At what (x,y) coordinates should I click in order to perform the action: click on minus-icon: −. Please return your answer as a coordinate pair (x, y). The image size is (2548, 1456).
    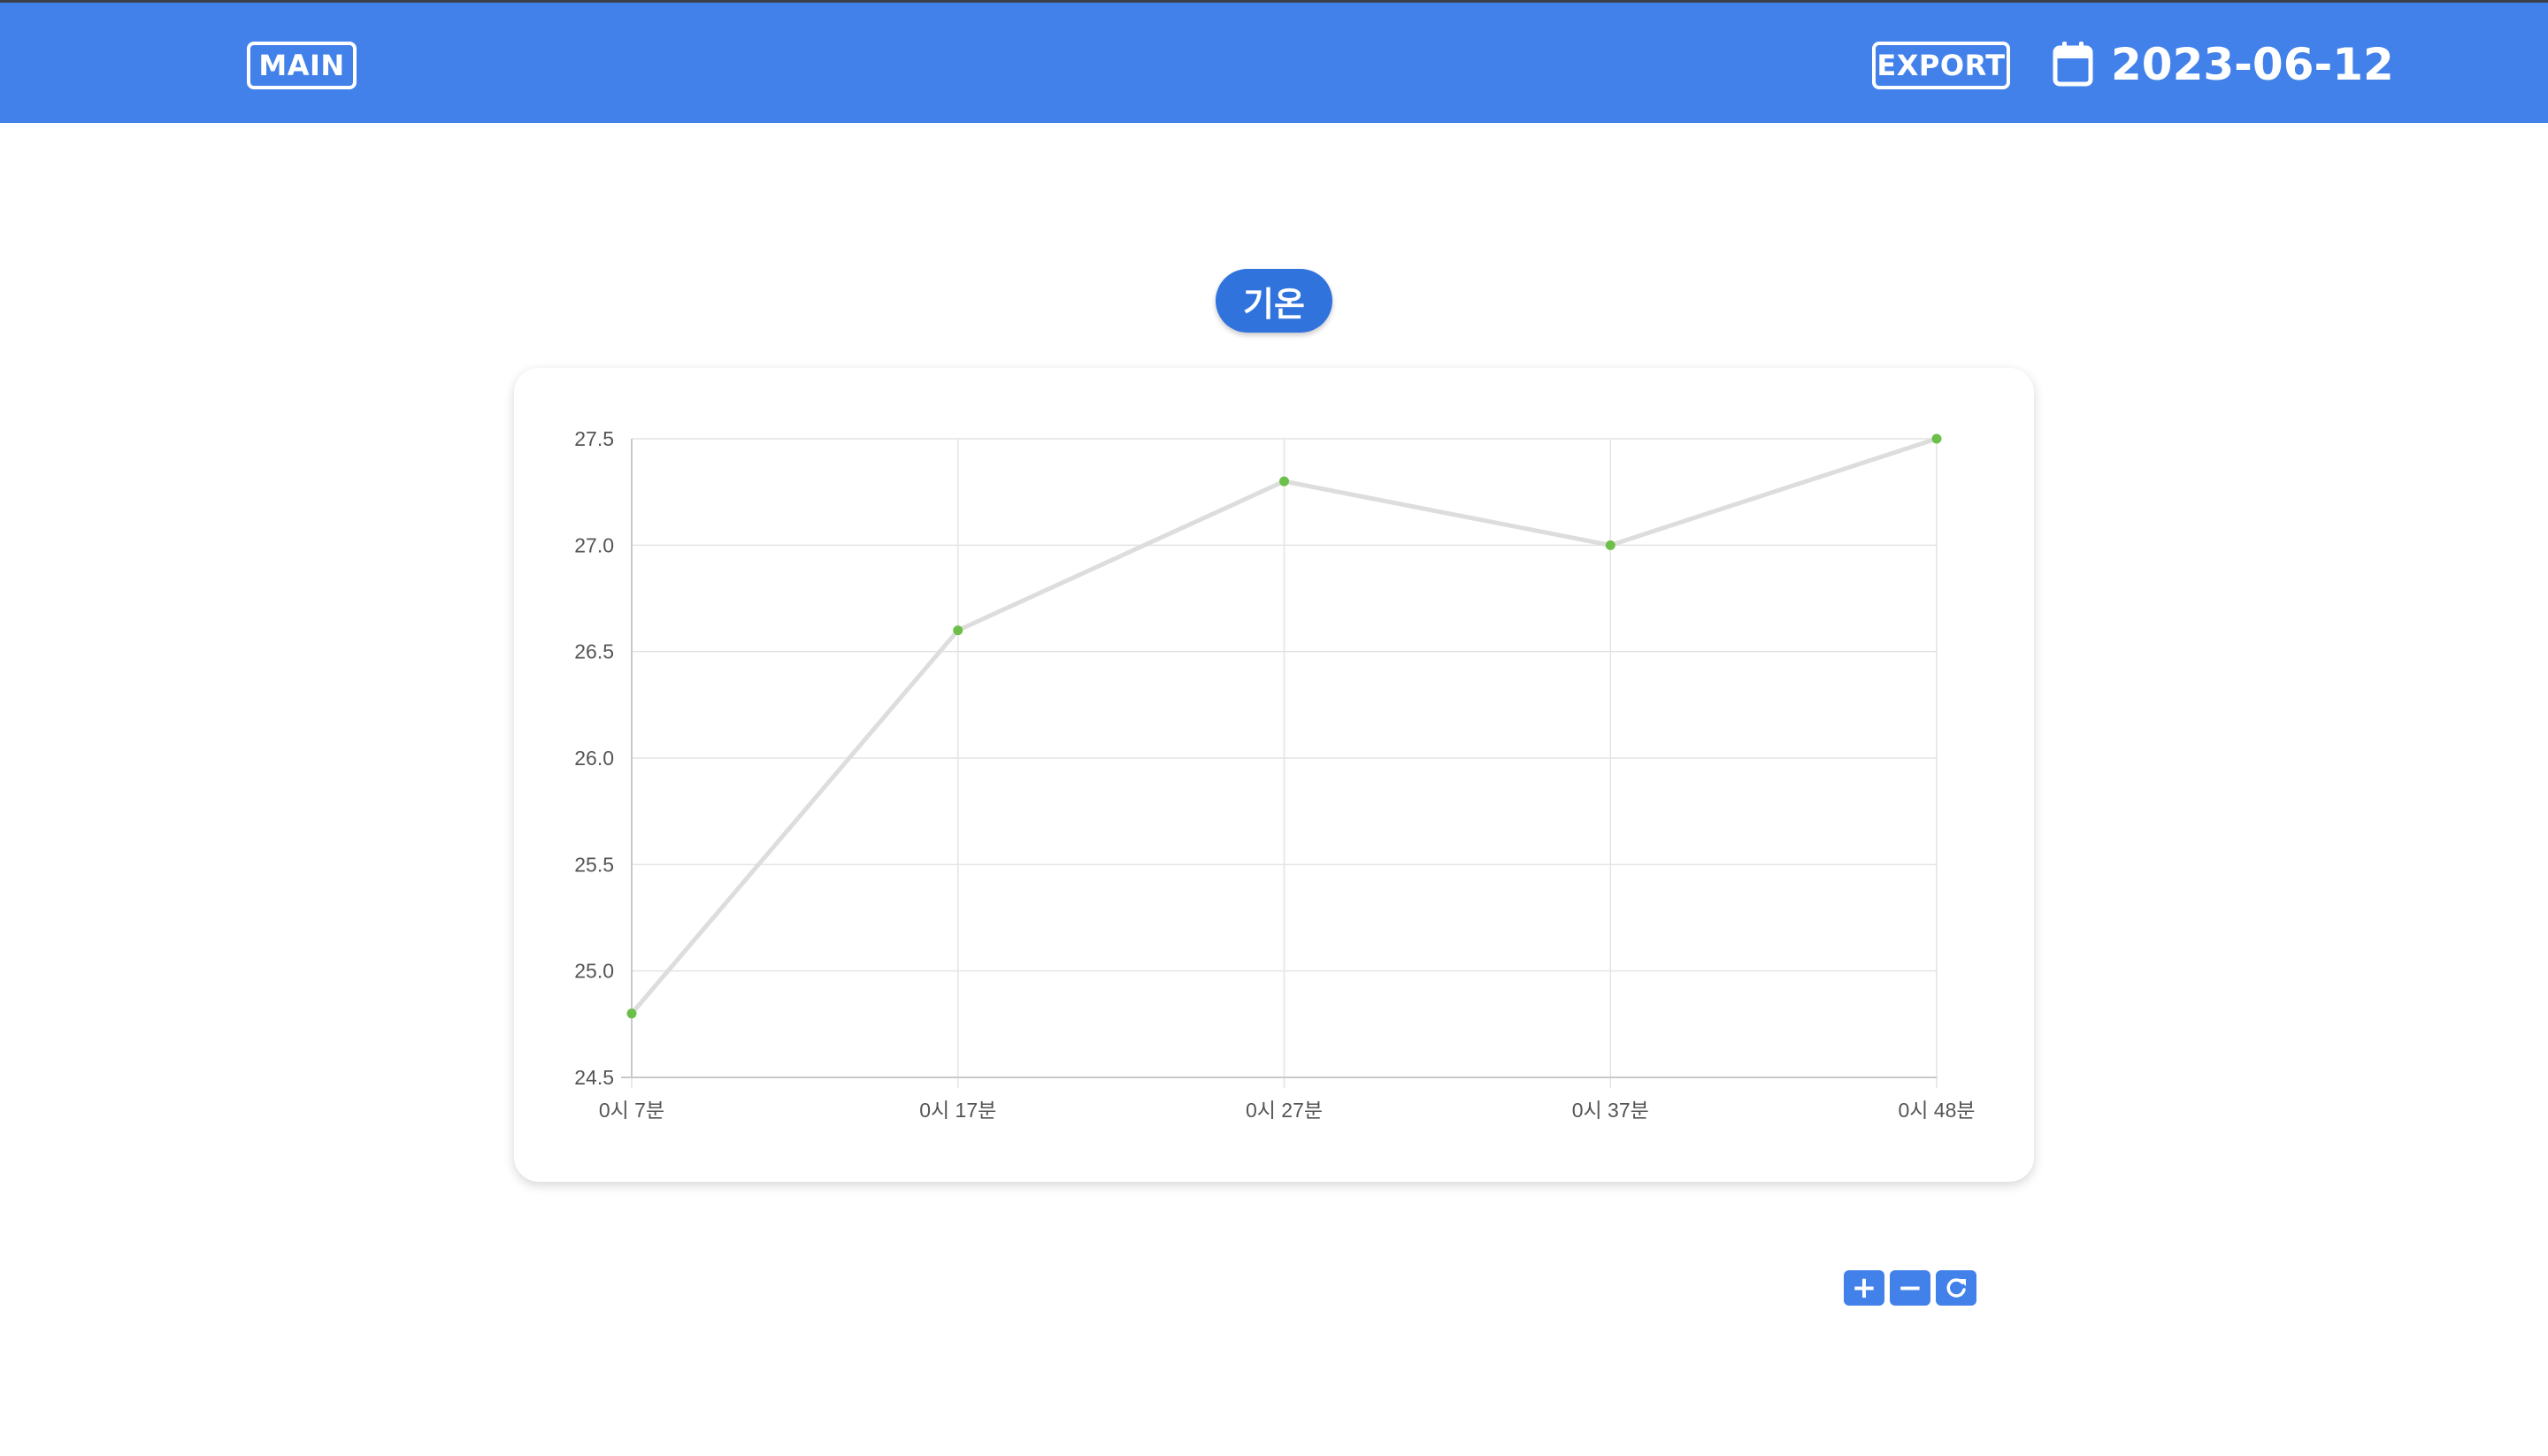
    Looking at the image, I should click on (1910, 1288).